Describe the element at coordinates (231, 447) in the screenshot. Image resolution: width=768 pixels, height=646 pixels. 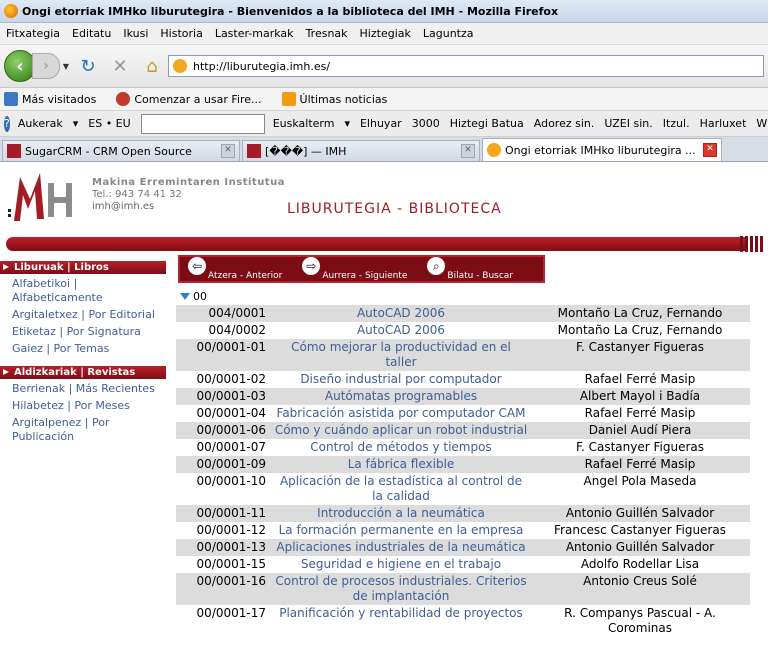
I see `book-code: 00/0001-07` at that location.